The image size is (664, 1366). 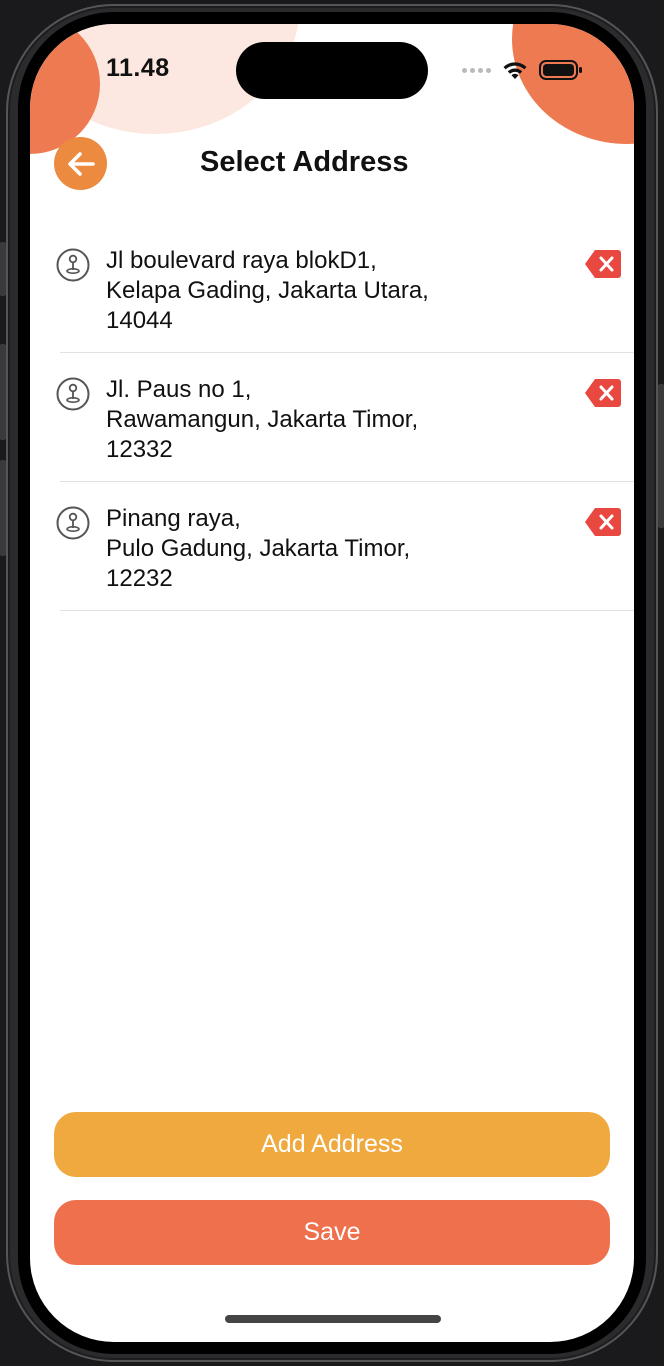 I want to click on decorative-blob-right, so click(x=573, y=84).